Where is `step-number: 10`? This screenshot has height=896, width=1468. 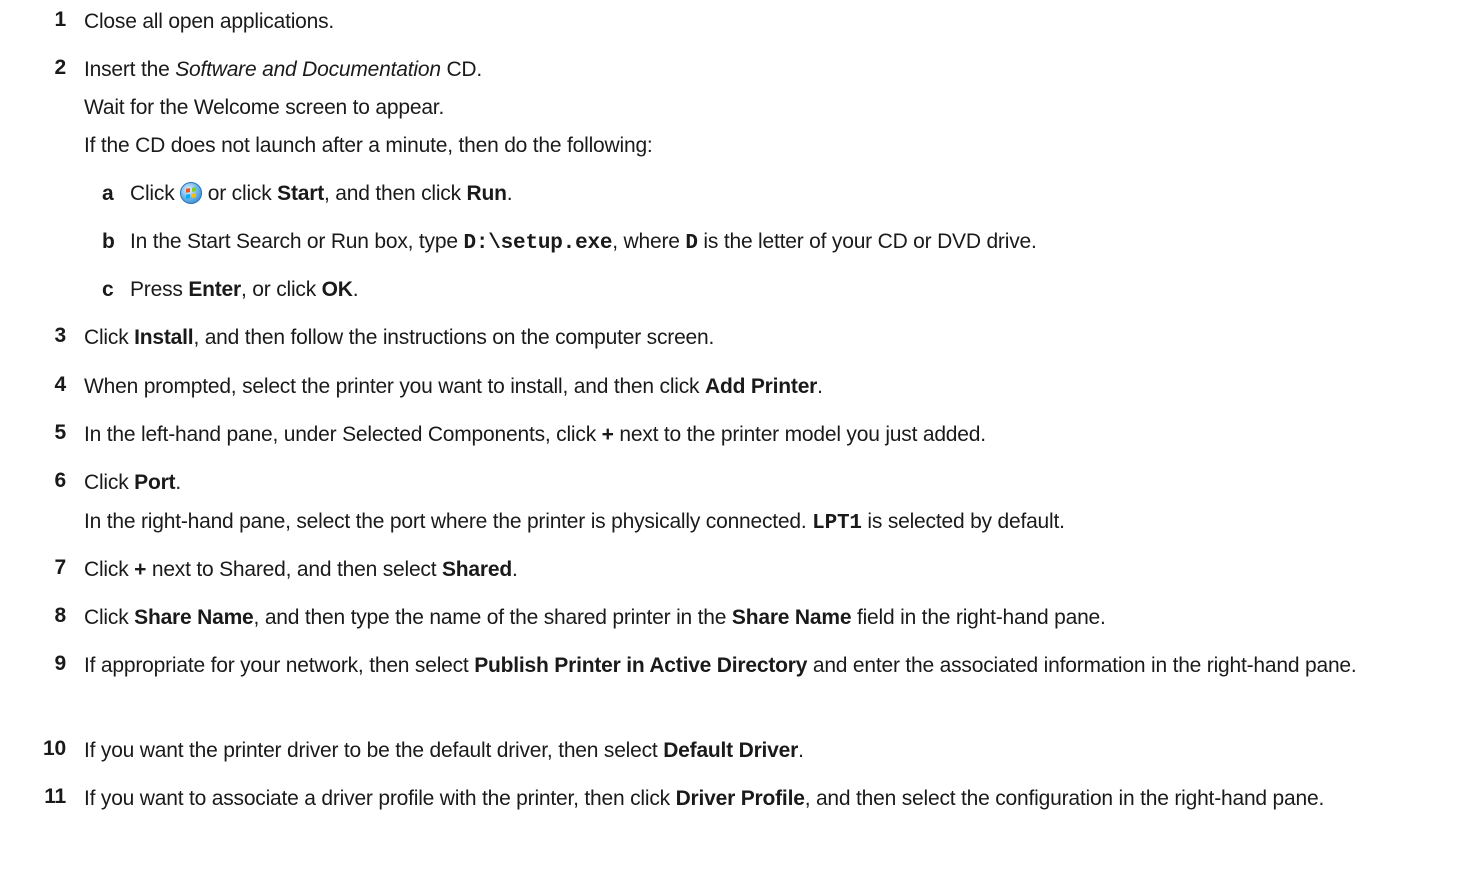 step-number: 10 is located at coordinates (54, 748).